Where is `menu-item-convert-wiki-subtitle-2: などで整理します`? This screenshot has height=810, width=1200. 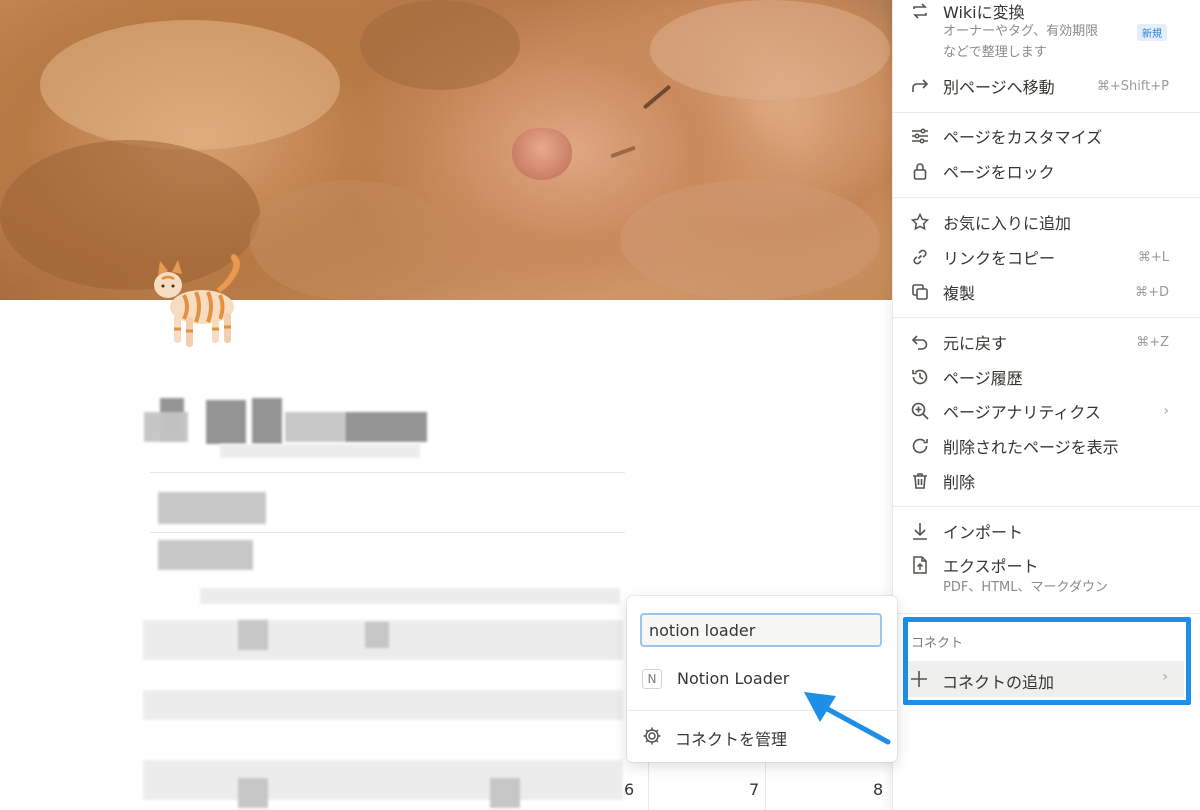 menu-item-convert-wiki-subtitle-2: などで整理します is located at coordinates (995, 52).